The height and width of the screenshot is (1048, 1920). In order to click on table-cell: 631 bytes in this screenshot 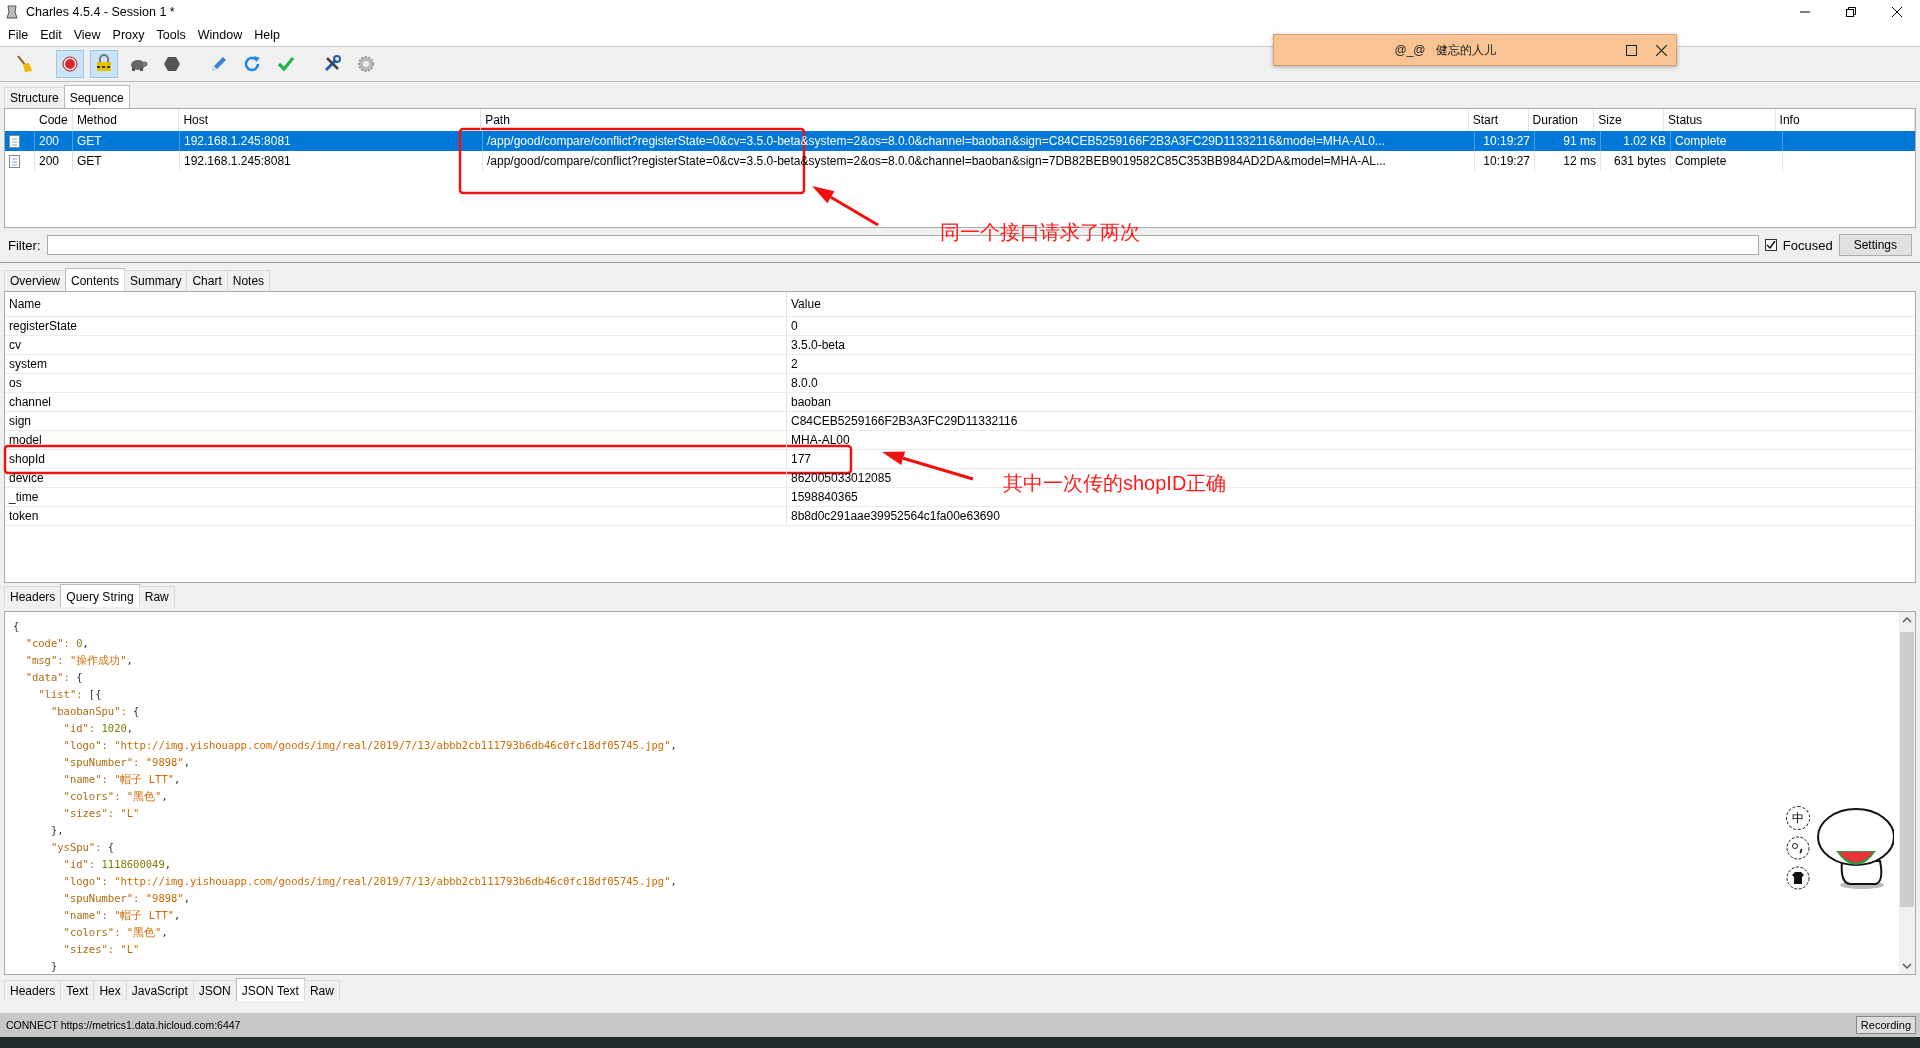, I will do `click(1636, 161)`.